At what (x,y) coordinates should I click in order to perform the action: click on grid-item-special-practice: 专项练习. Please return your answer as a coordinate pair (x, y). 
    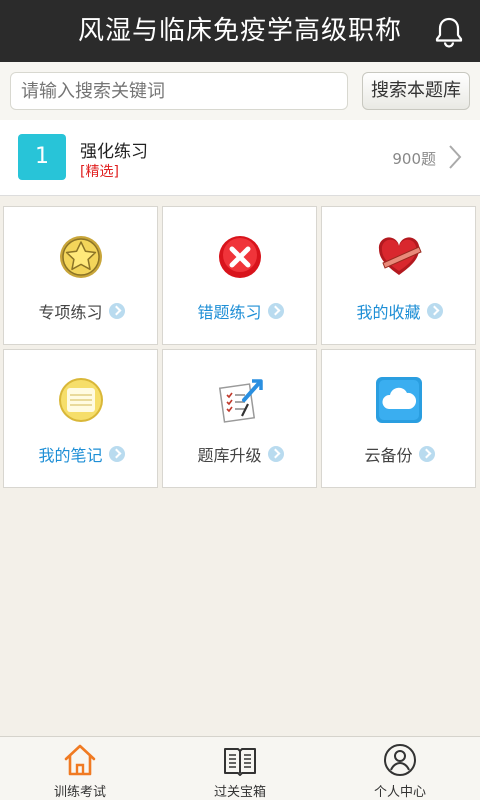
    Looking at the image, I should click on (80, 275).